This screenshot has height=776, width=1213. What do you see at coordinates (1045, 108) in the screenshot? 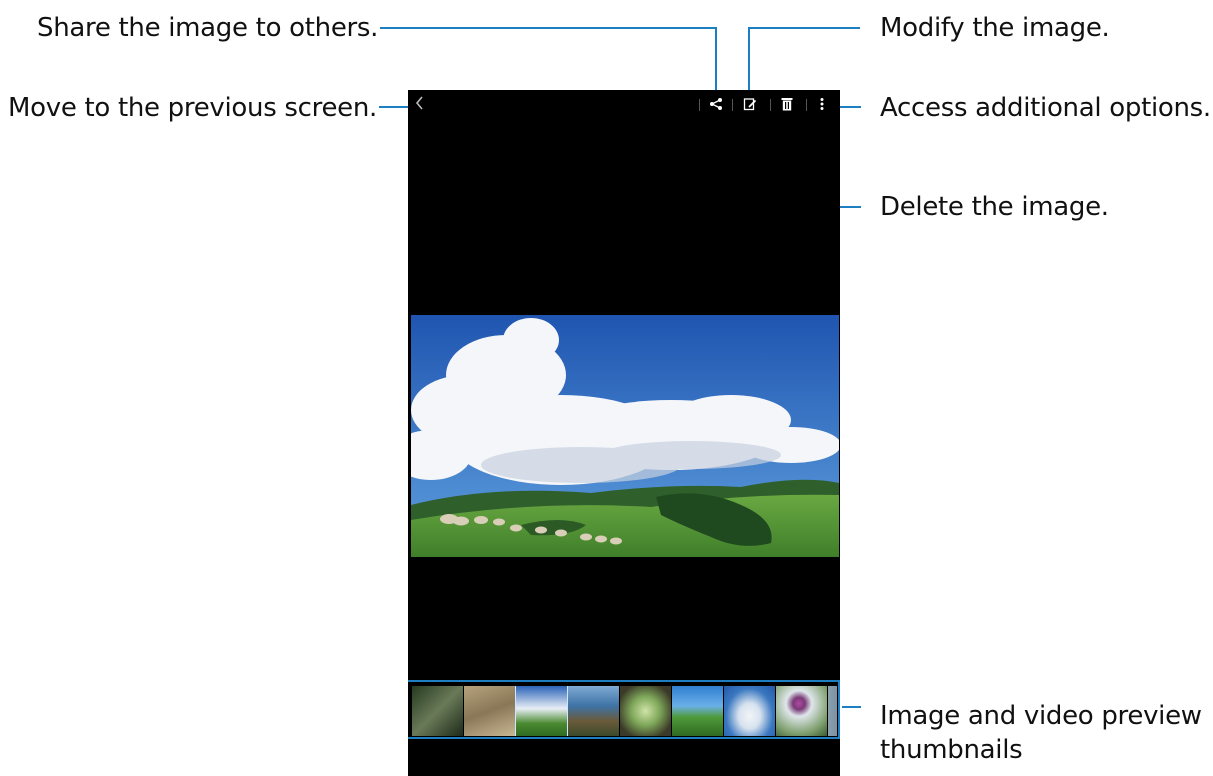
I see `more-callout-label: Access additional options.` at bounding box center [1045, 108].